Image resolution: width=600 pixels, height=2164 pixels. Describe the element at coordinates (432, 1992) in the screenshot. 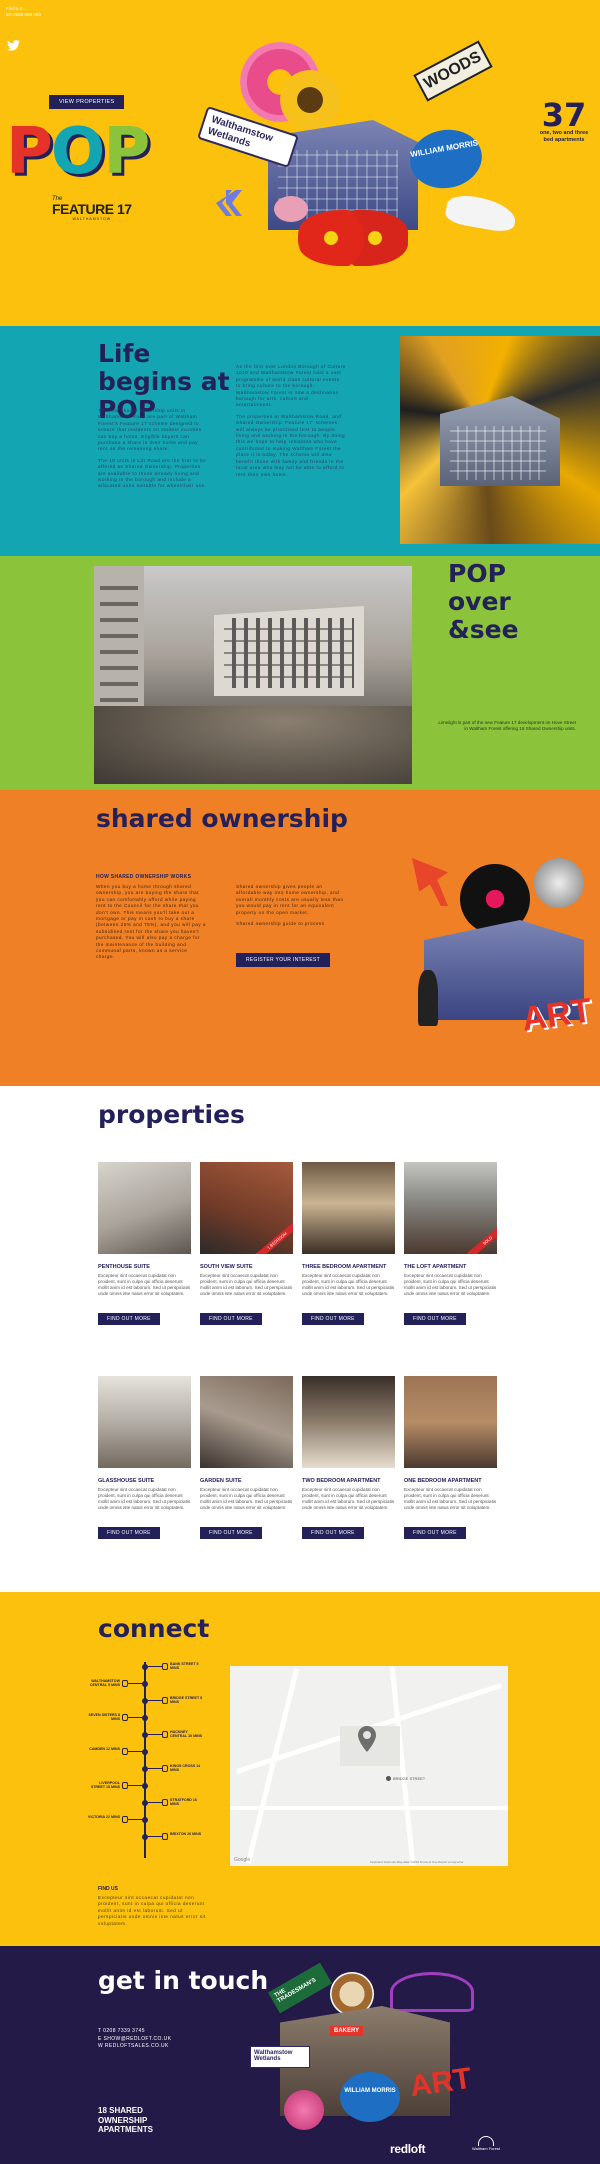

I see `bicycle-image` at that location.